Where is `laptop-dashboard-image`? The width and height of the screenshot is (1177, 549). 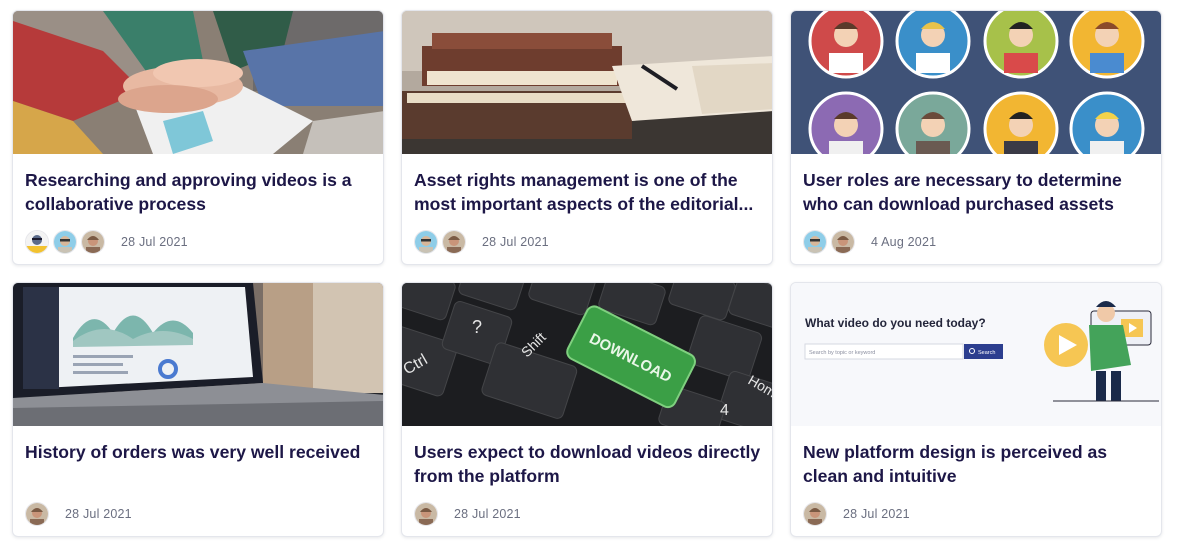 laptop-dashboard-image is located at coordinates (198, 354).